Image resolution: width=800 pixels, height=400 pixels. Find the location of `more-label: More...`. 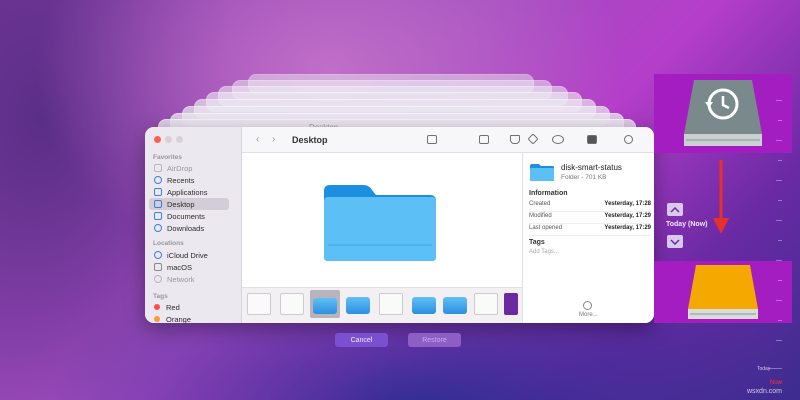

more-label: More... is located at coordinates (588, 315).